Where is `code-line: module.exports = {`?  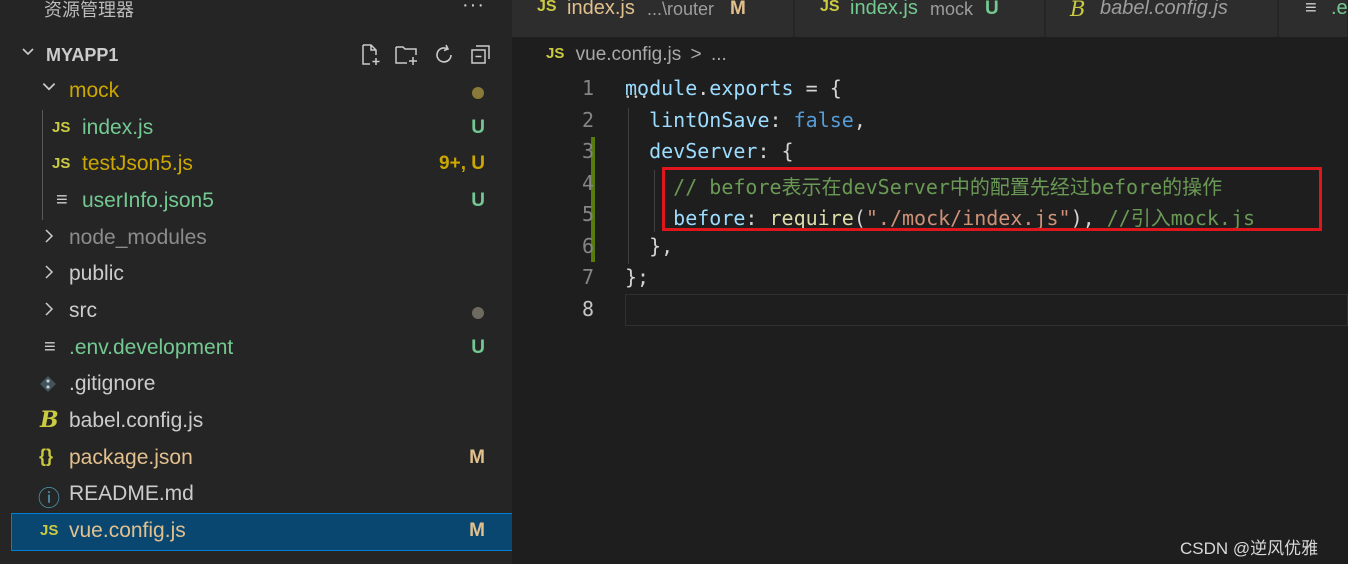 code-line: module.exports = { is located at coordinates (733, 88).